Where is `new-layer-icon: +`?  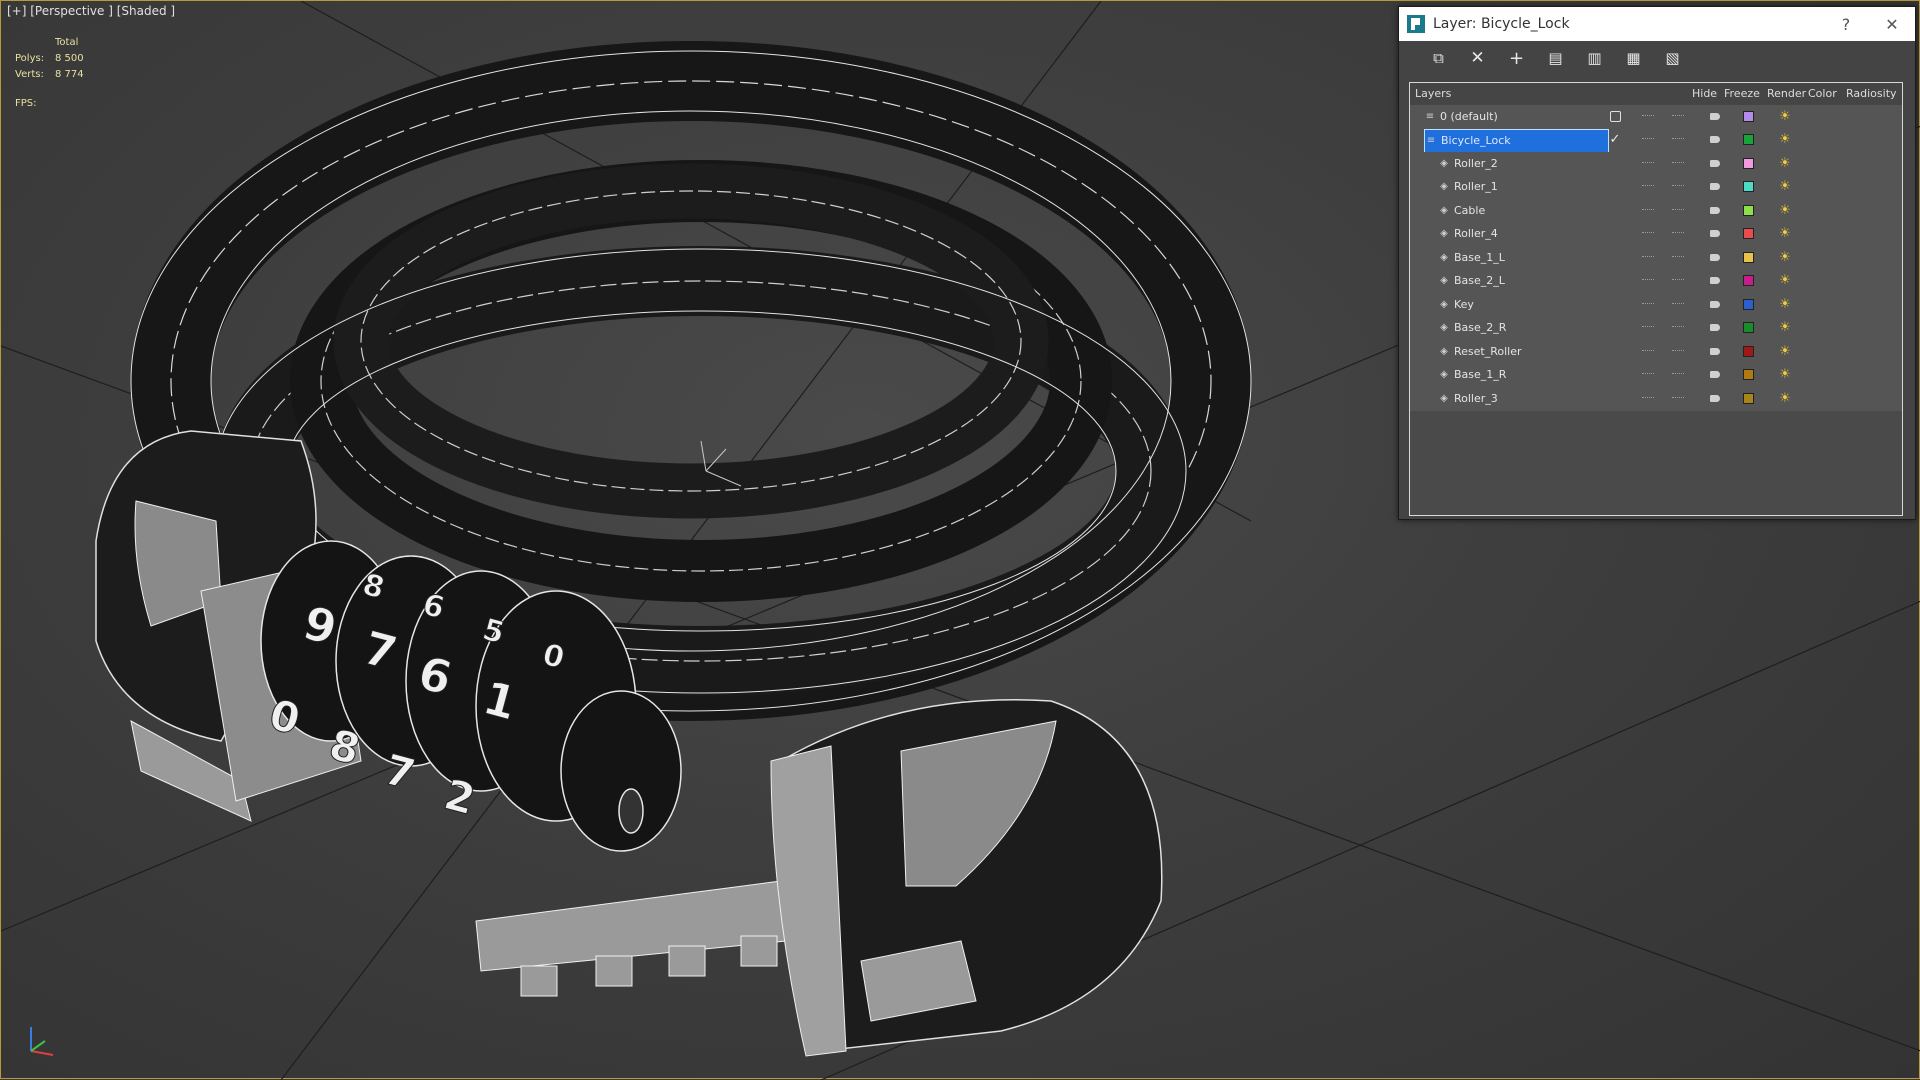 new-layer-icon: + is located at coordinates (1516, 58).